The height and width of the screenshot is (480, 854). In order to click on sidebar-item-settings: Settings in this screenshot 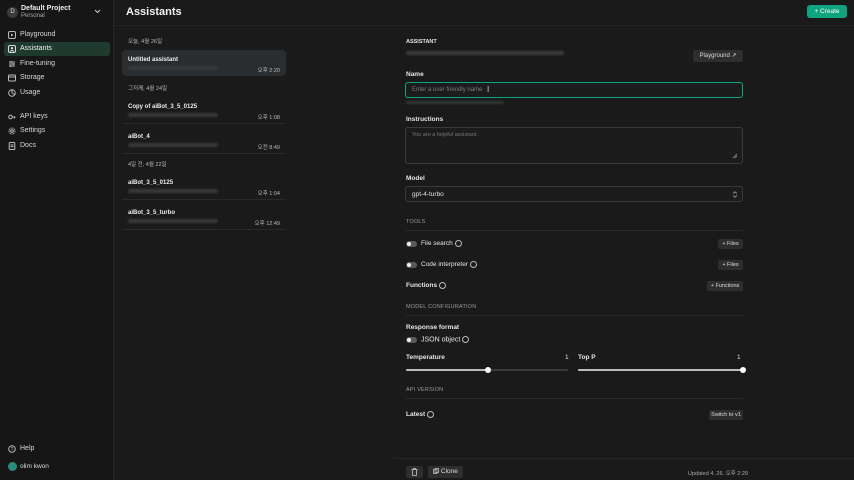, I will do `click(57, 131)`.